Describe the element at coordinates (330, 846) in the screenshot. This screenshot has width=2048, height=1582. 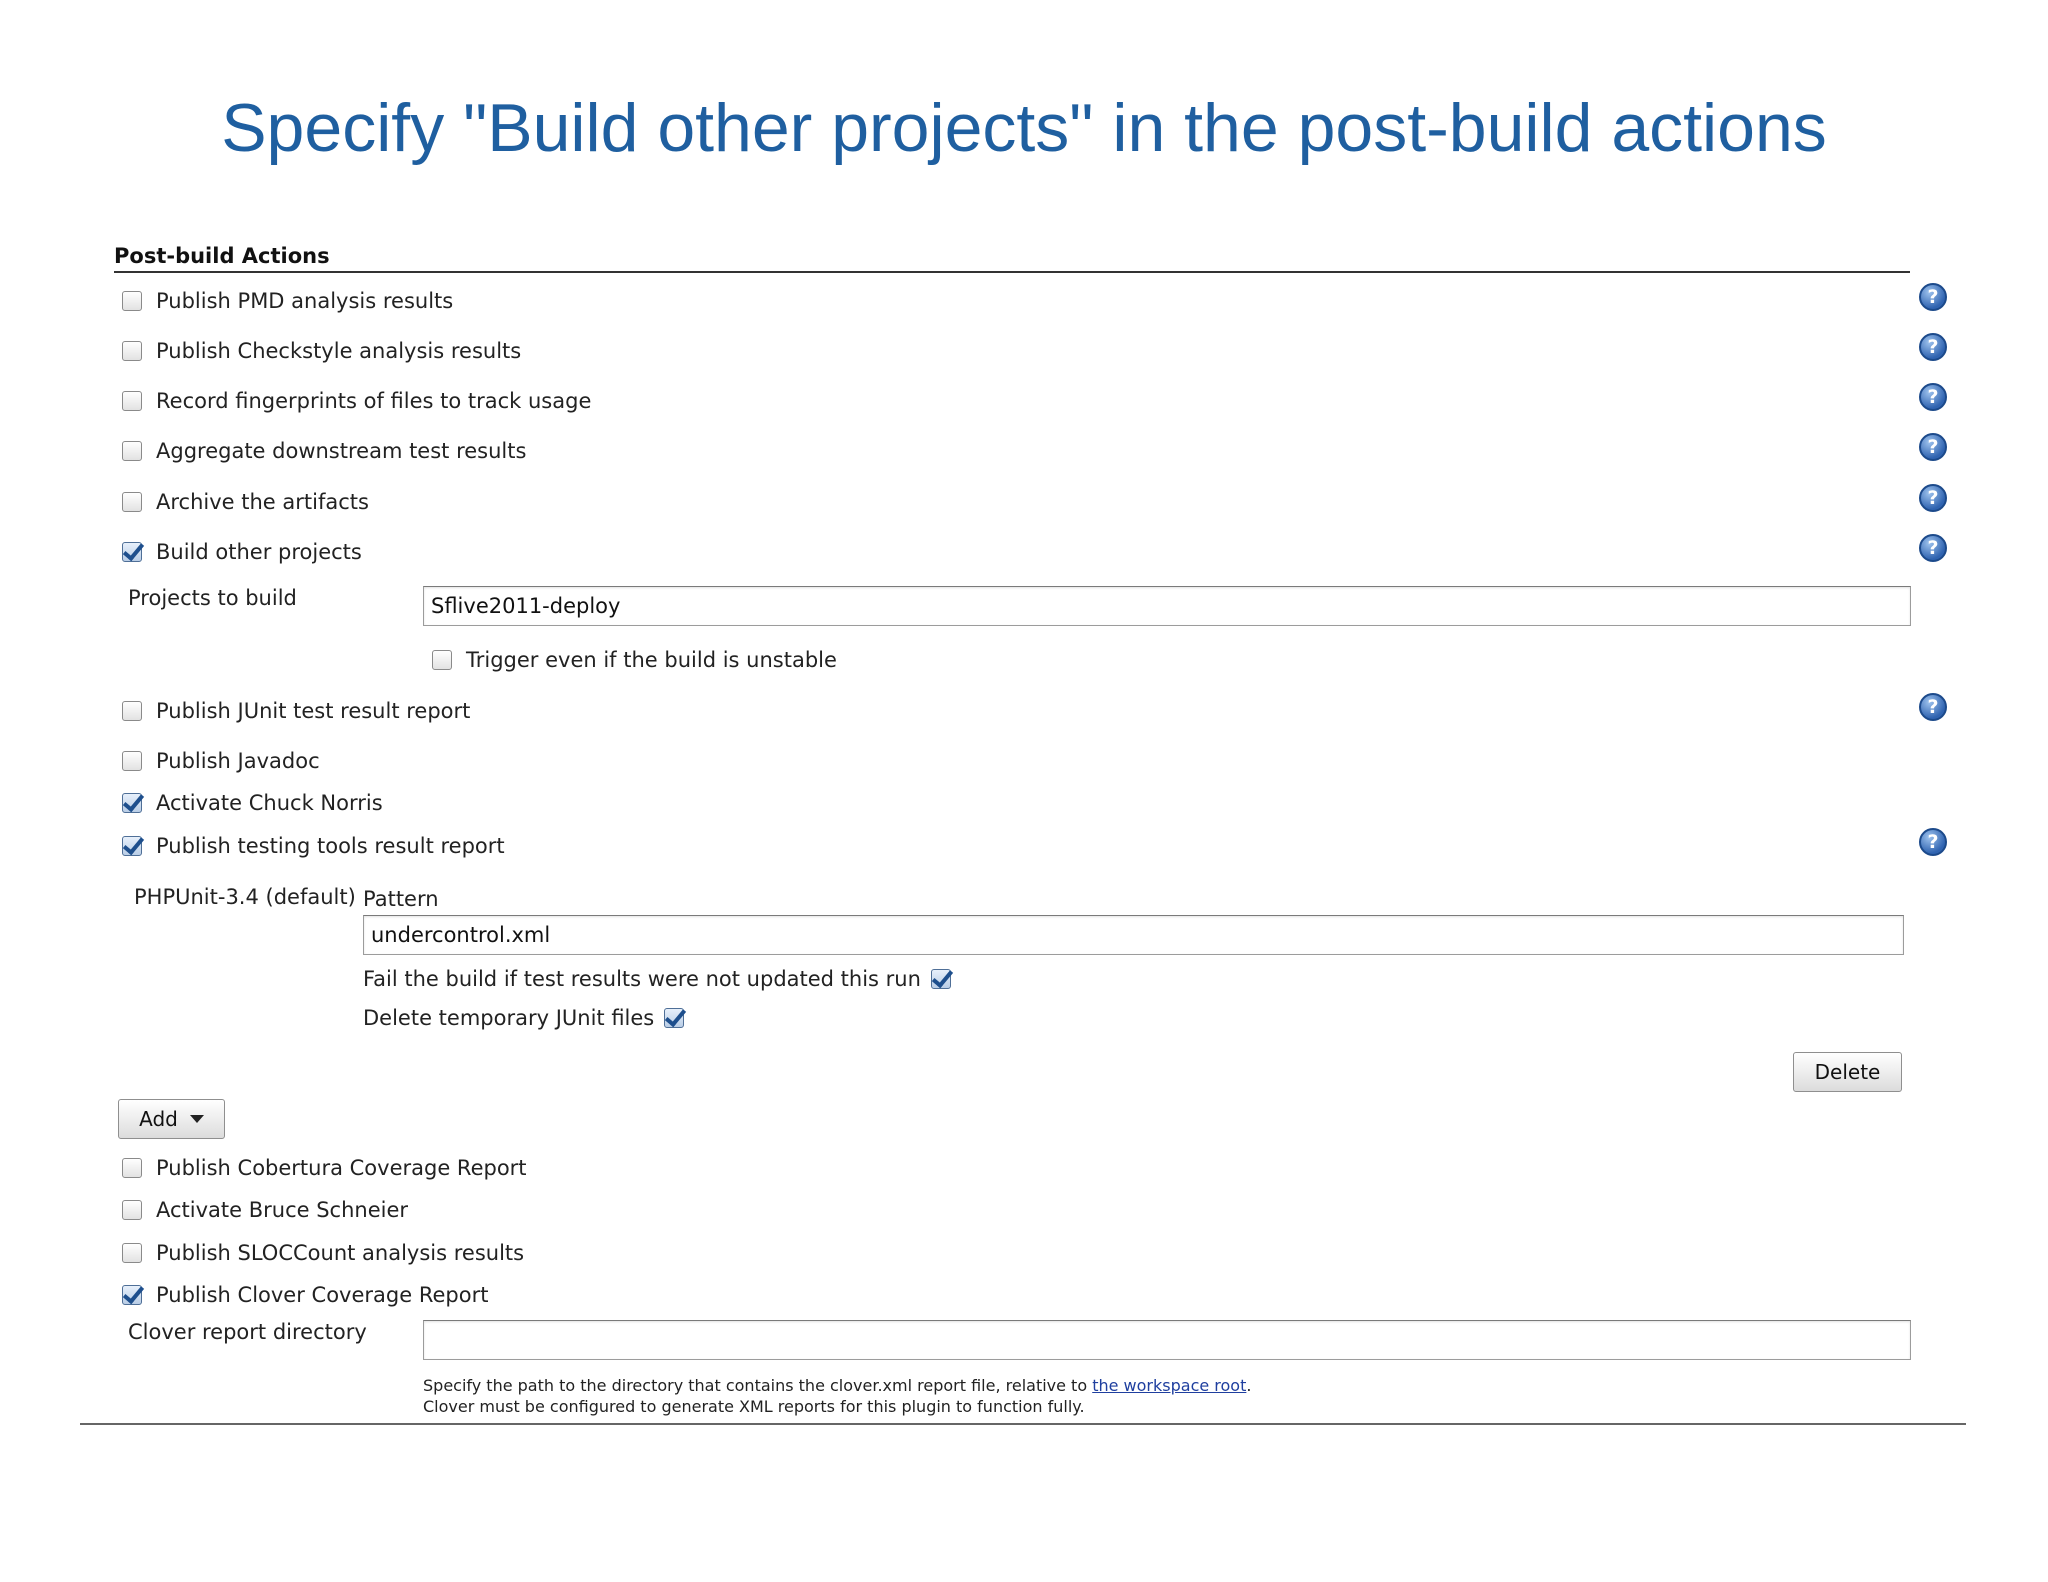
I see `action-label: Publish testing tools result report` at that location.